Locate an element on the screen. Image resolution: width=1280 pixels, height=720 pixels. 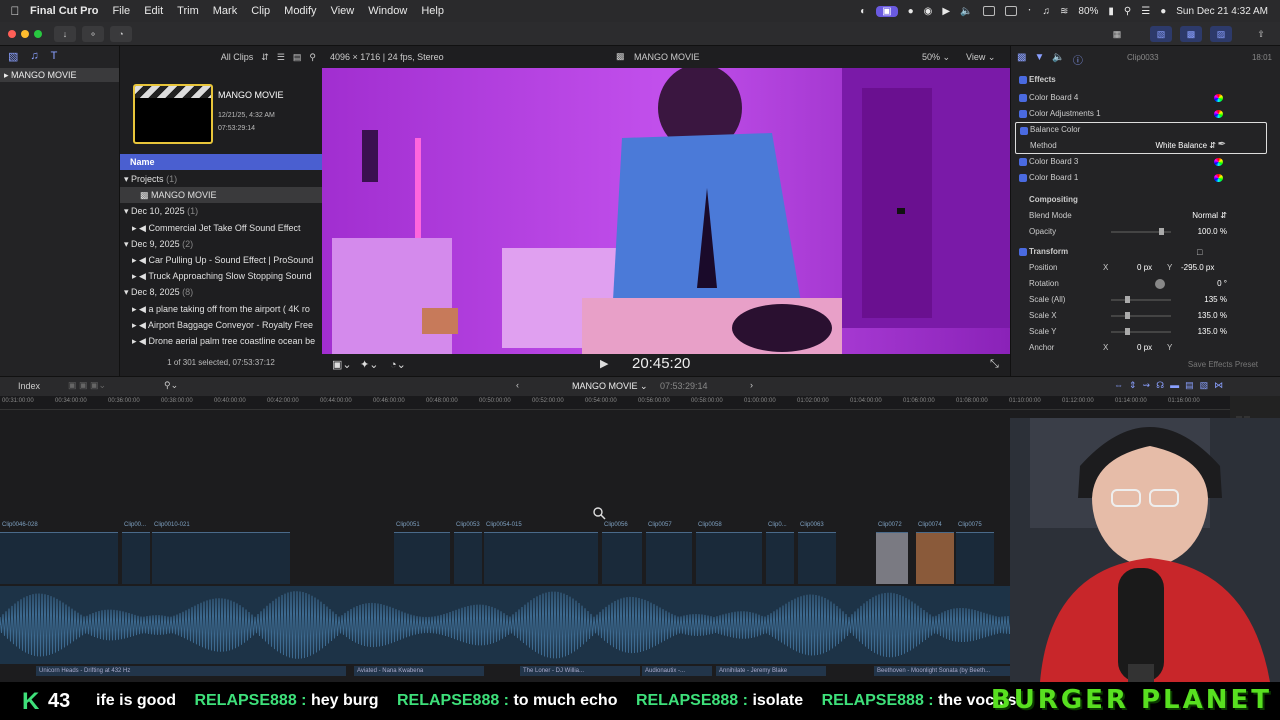
menu-clip: Clip is located at coordinates (260, 11).